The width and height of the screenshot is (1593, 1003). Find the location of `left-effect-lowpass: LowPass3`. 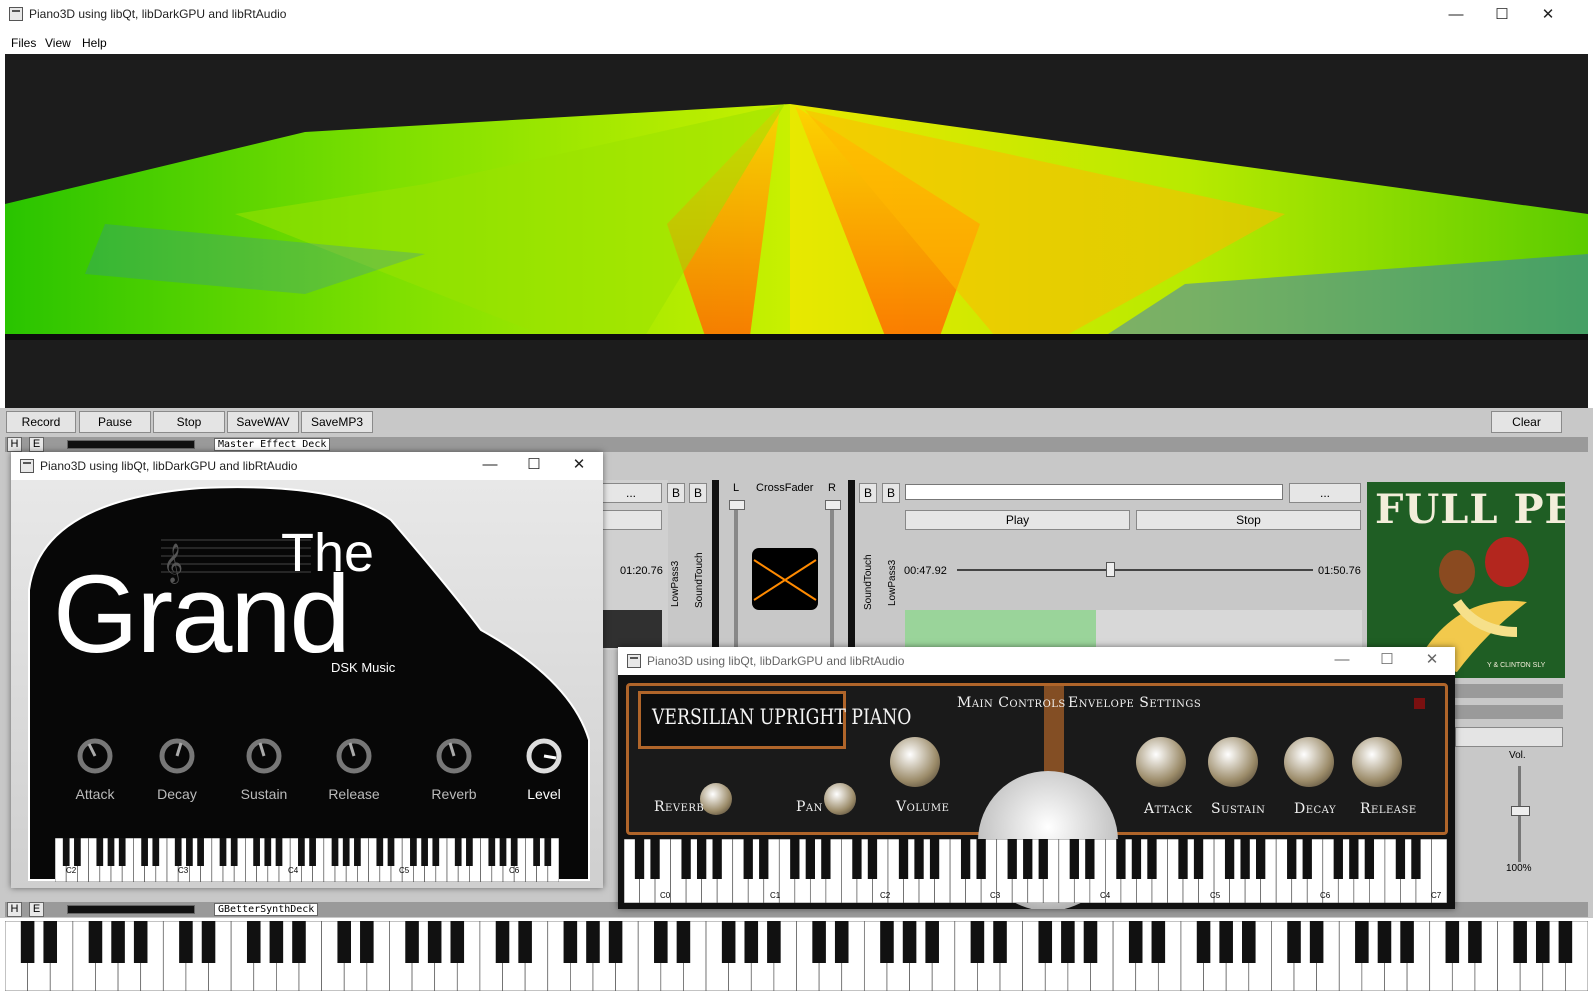

left-effect-lowpass: LowPass3 is located at coordinates (675, 579).